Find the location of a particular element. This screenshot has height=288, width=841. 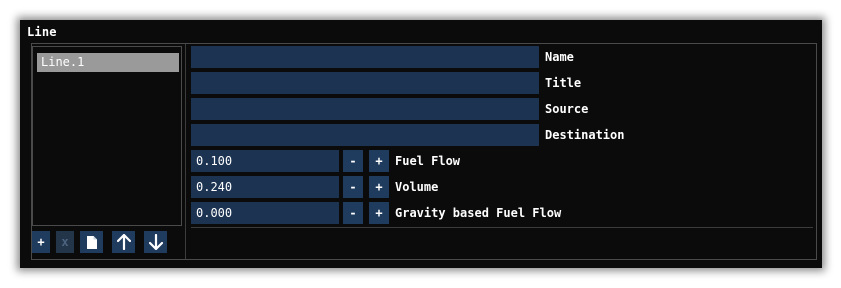

column-divider is located at coordinates (185, 151).